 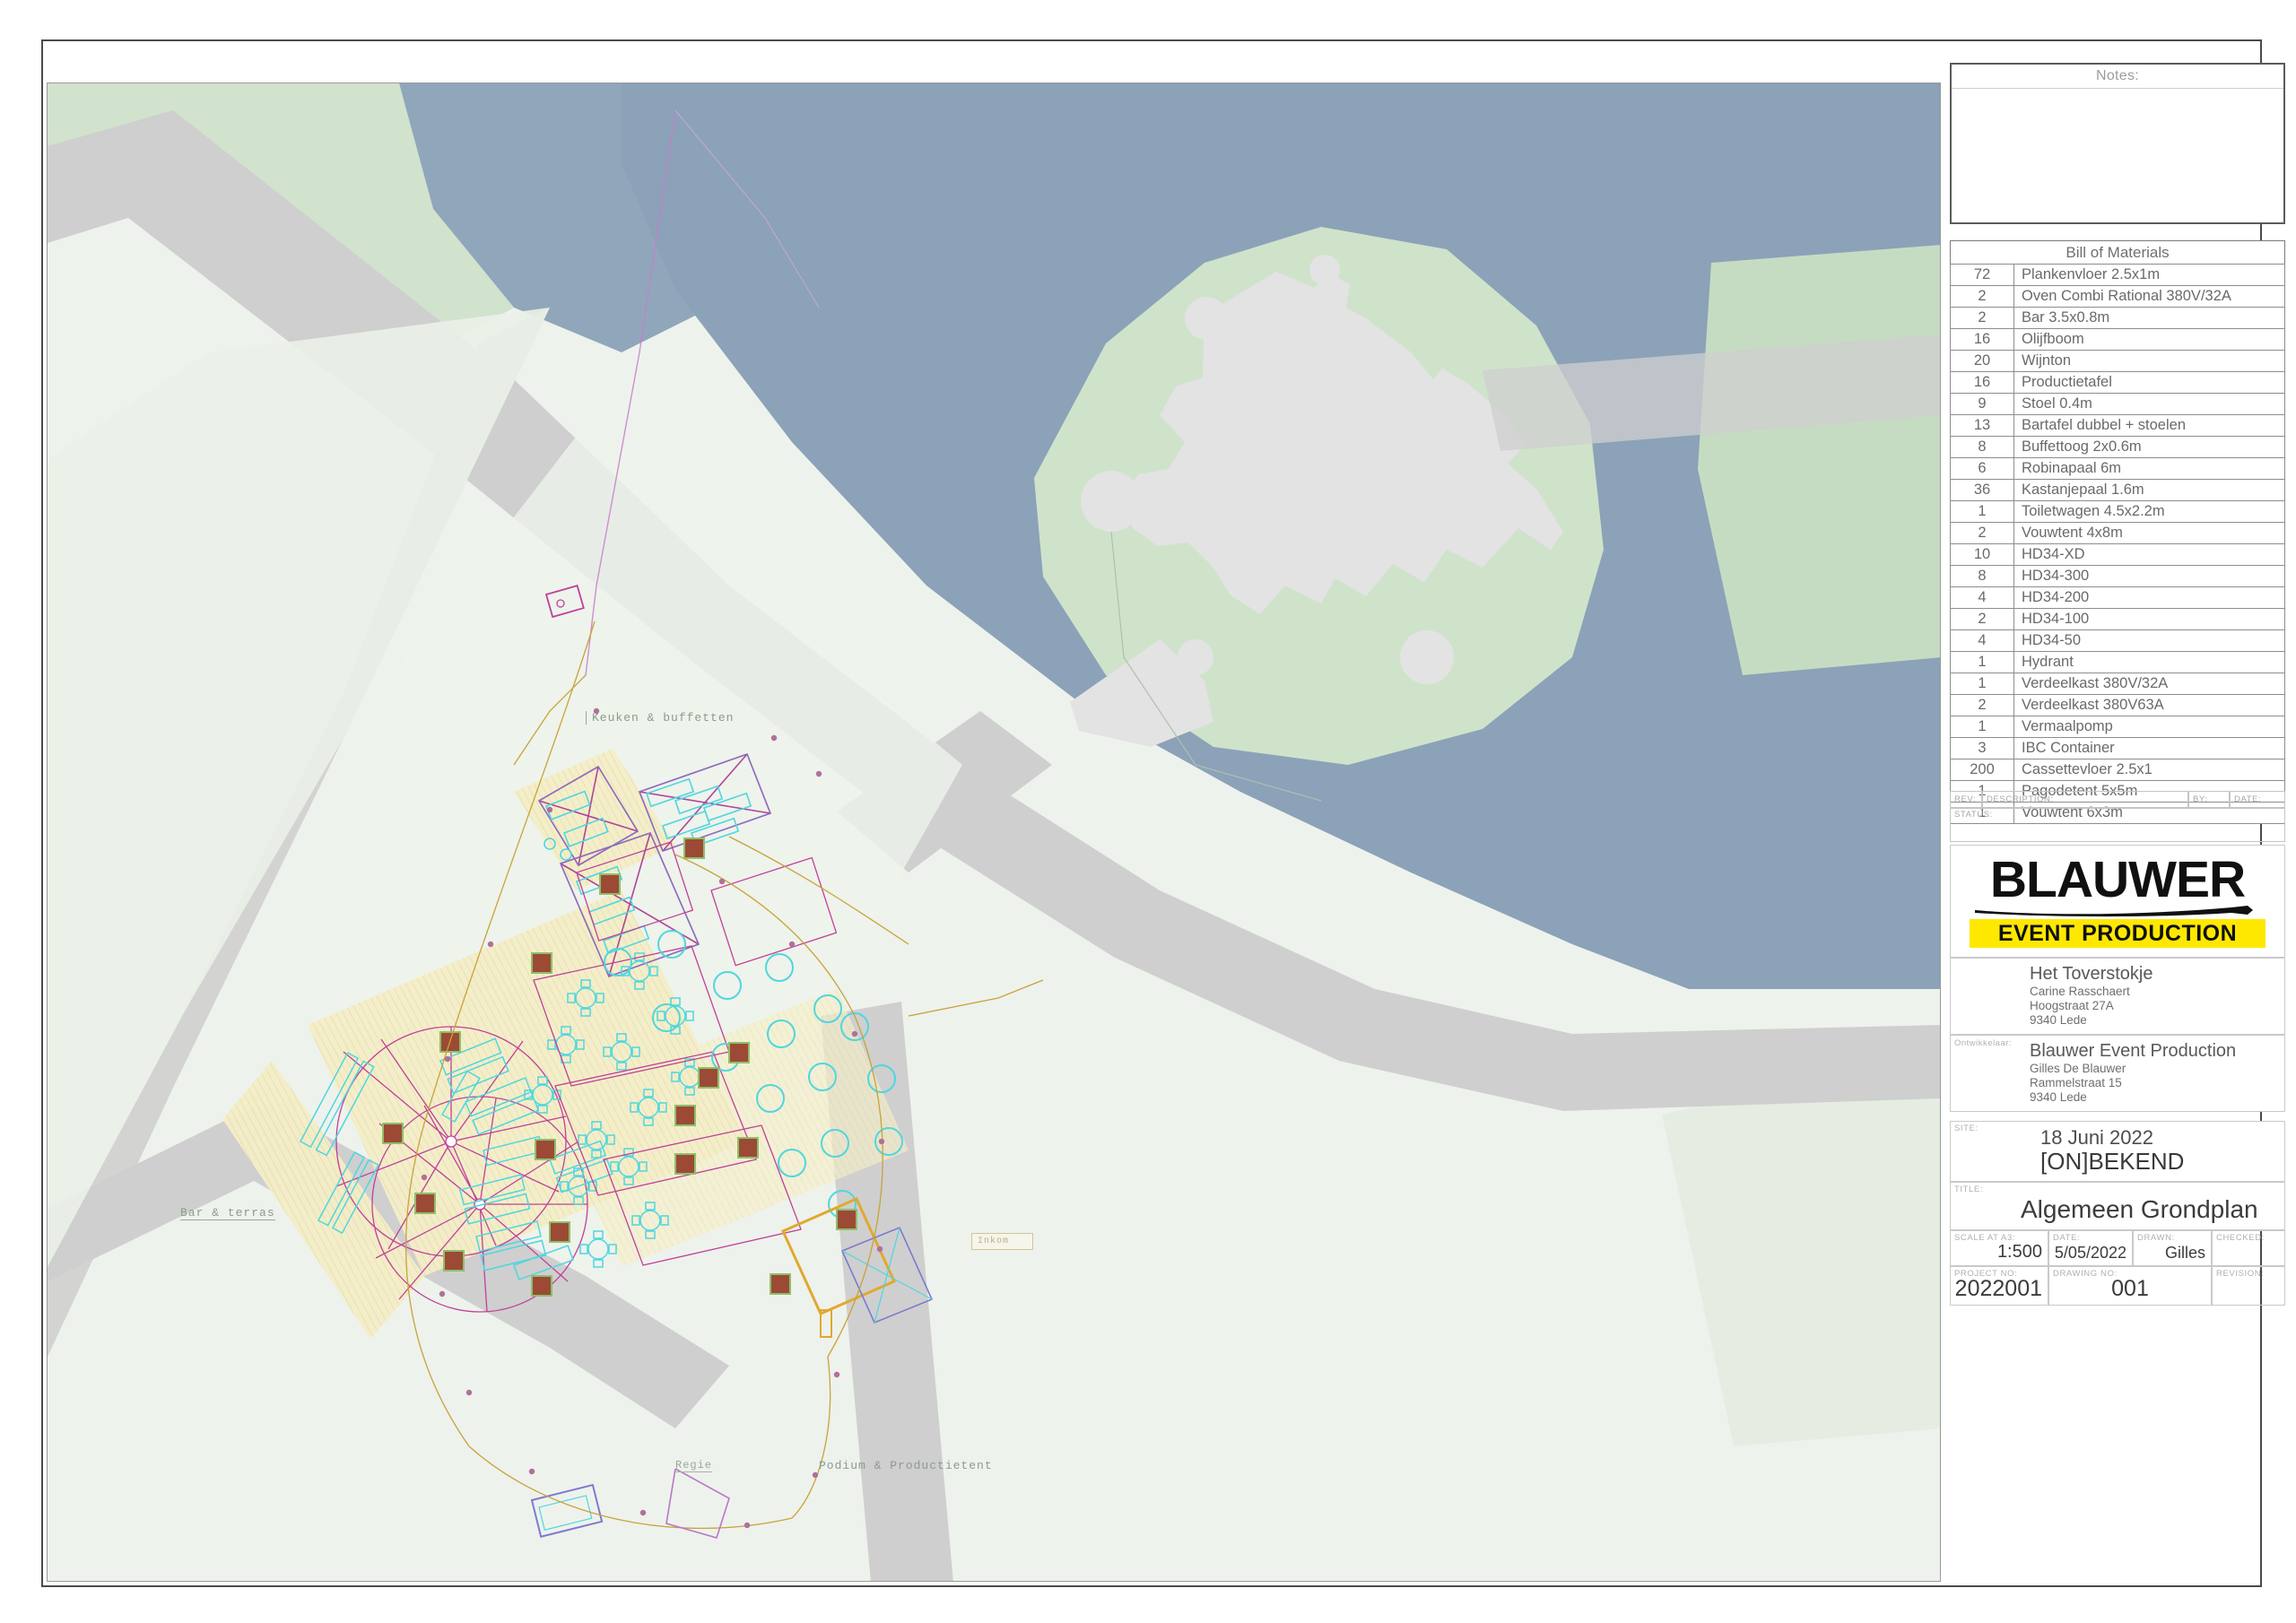 I want to click on bom-description: Toiletwagen 4.5x2.2m, so click(x=2149, y=511).